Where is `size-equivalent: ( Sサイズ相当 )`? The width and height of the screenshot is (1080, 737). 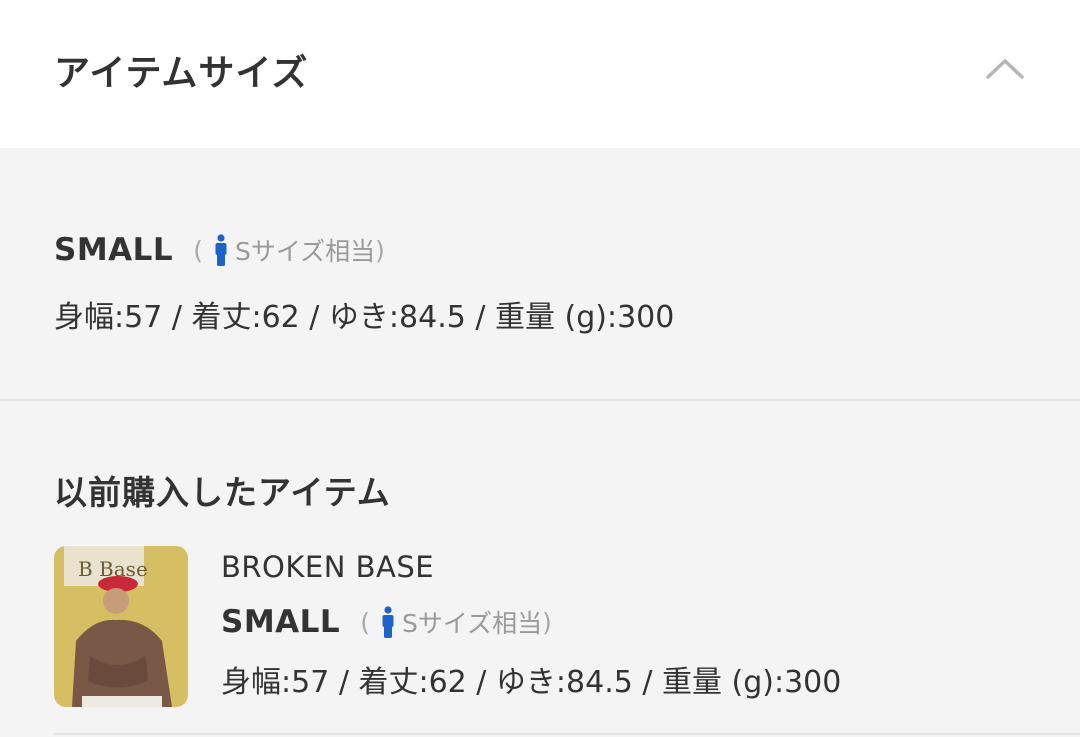 size-equivalent: ( Sサイズ相当 ) is located at coordinates (289, 250).